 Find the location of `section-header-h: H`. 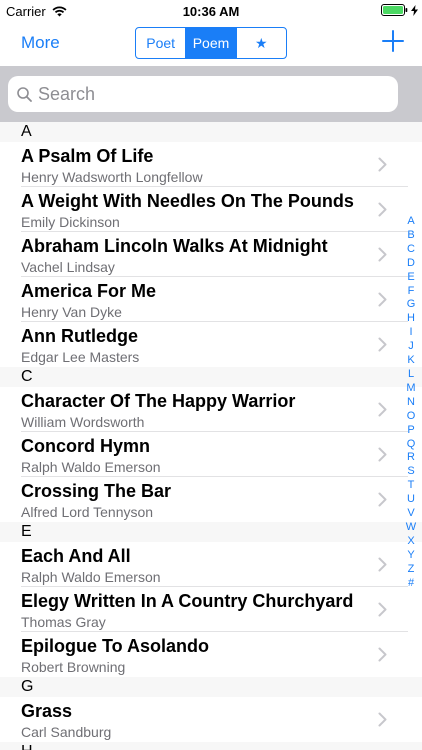

section-header-h: H is located at coordinates (211, 746).